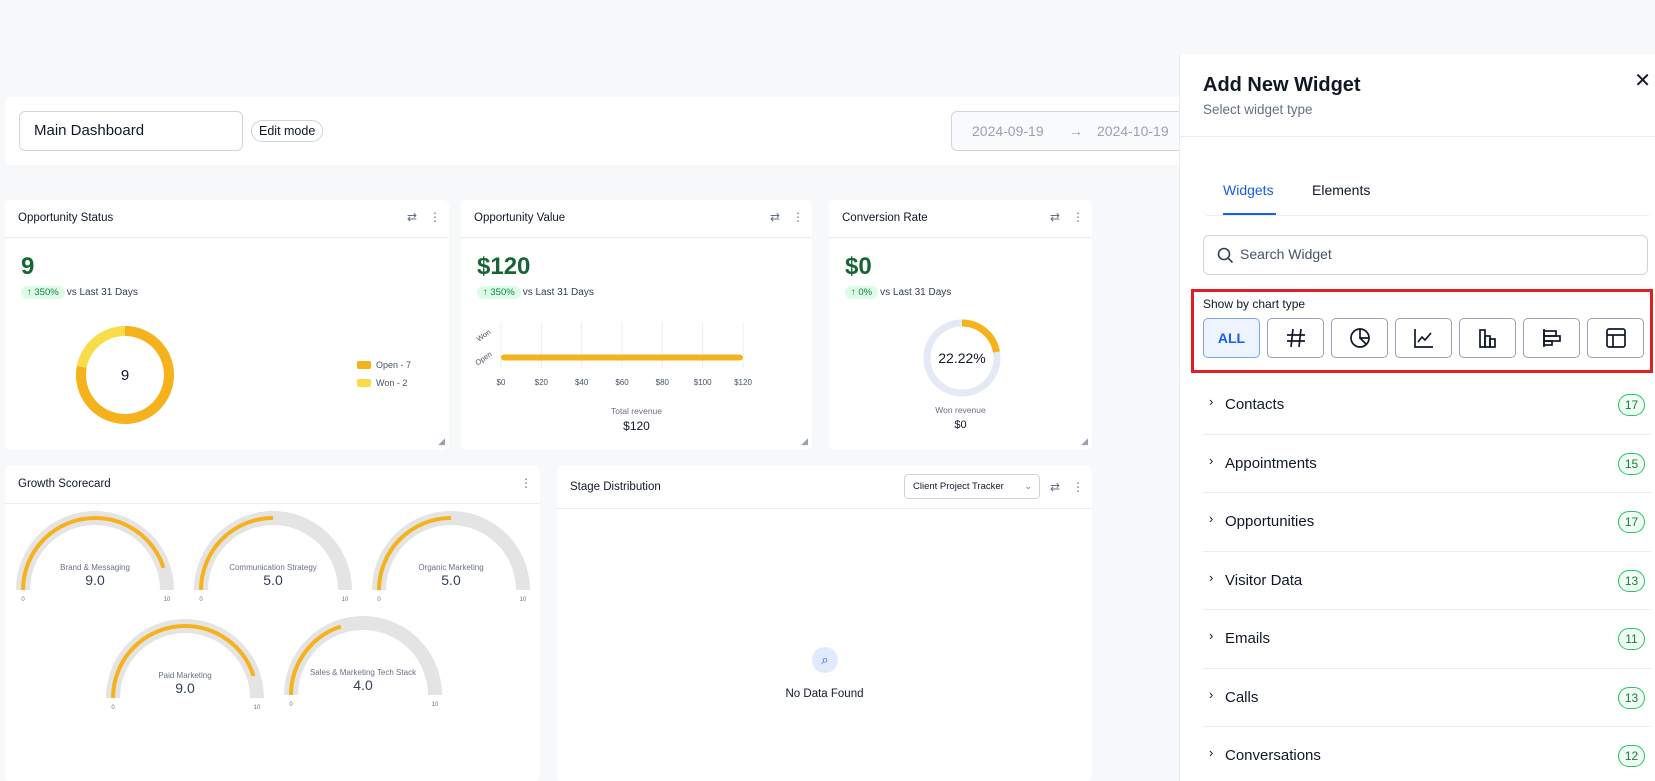  Describe the element at coordinates (958, 486) in the screenshot. I see `pipeline-select-value: Client Project Tracker` at that location.